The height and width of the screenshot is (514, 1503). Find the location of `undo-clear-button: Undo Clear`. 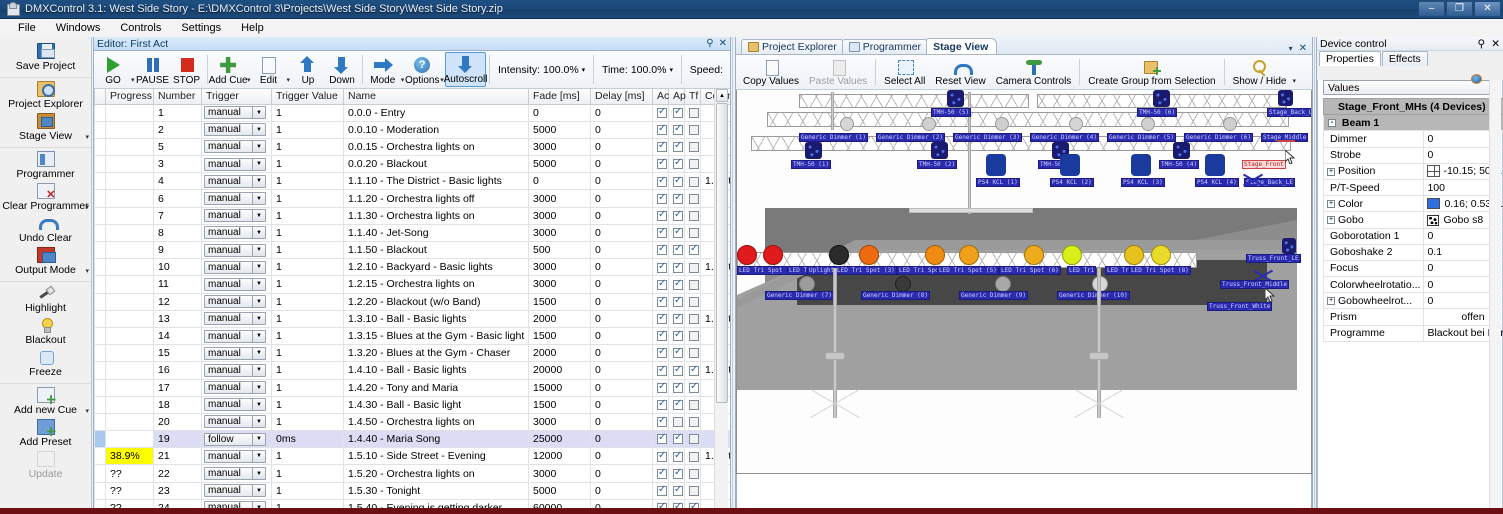

undo-clear-button: Undo Clear is located at coordinates (45, 230).